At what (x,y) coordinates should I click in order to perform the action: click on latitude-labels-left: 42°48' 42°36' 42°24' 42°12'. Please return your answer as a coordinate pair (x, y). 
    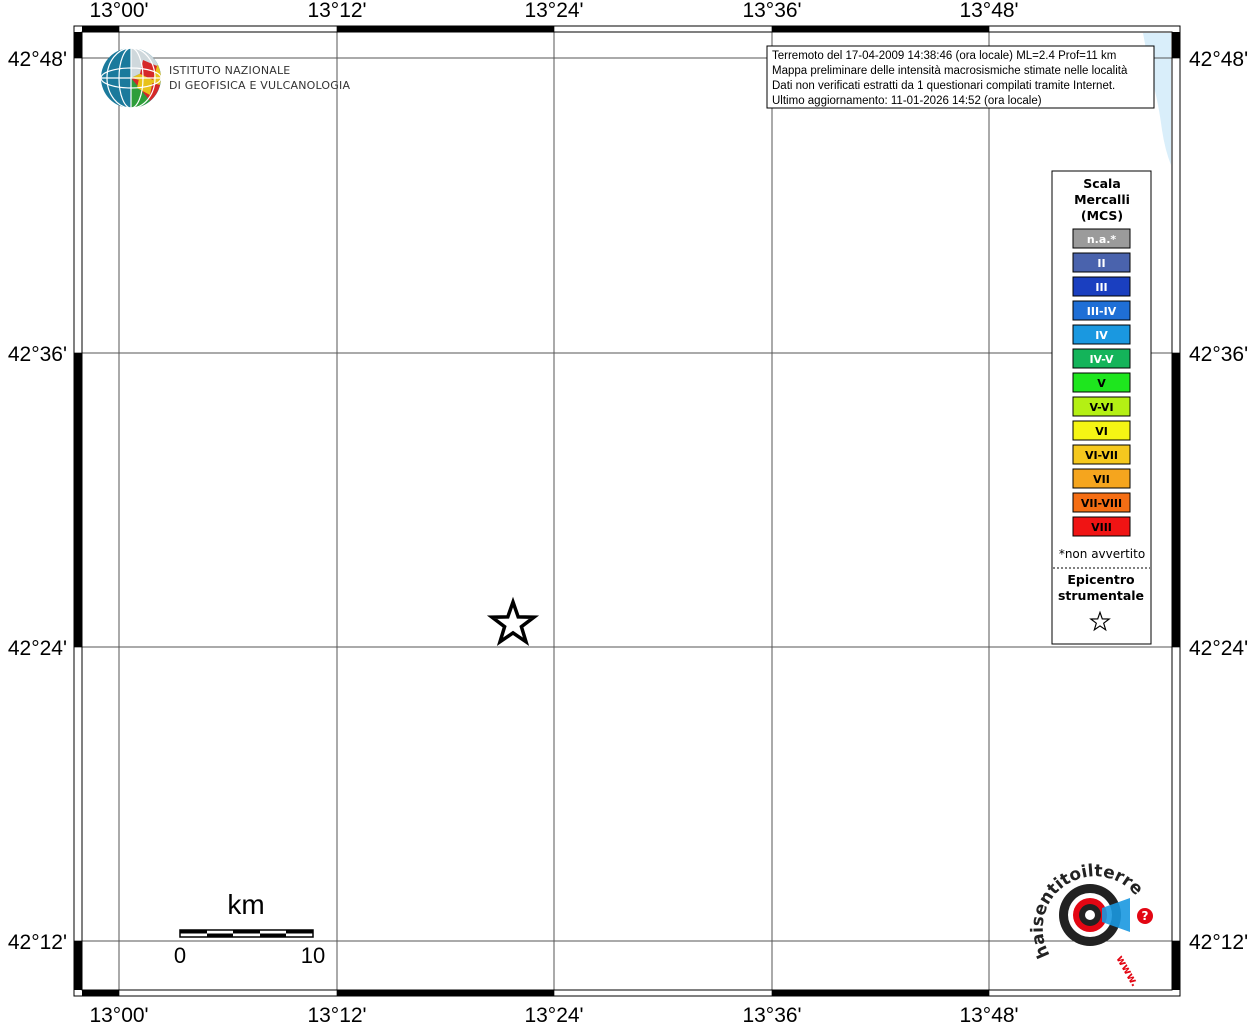
    Looking at the image, I should click on (37, 501).